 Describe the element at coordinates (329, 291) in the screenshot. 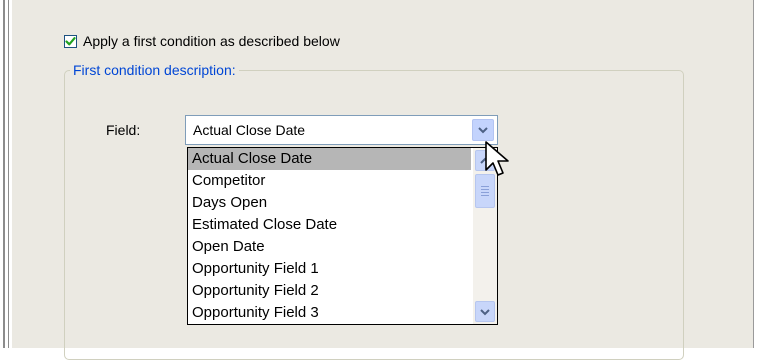

I see `list-item: Opportunity Field 2` at that location.